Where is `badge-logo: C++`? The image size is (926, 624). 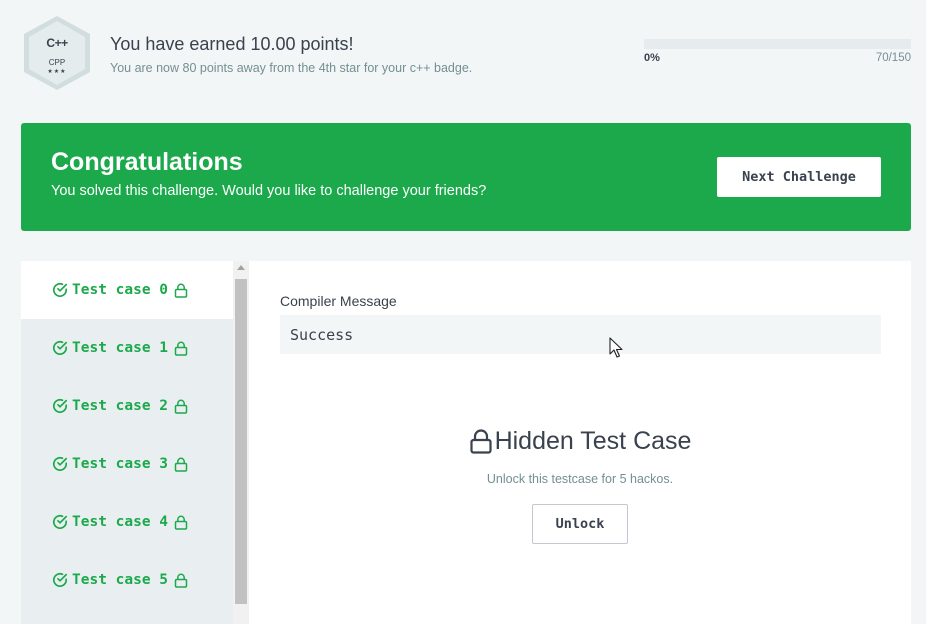 badge-logo: C++ is located at coordinates (57, 43).